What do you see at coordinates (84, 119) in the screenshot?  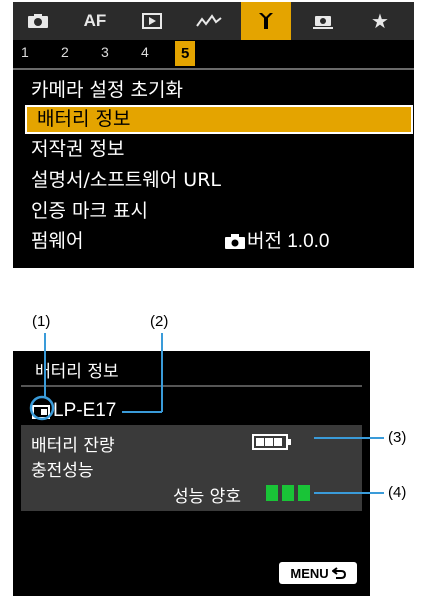 I see `menu-item-label: 배터리 정보` at bounding box center [84, 119].